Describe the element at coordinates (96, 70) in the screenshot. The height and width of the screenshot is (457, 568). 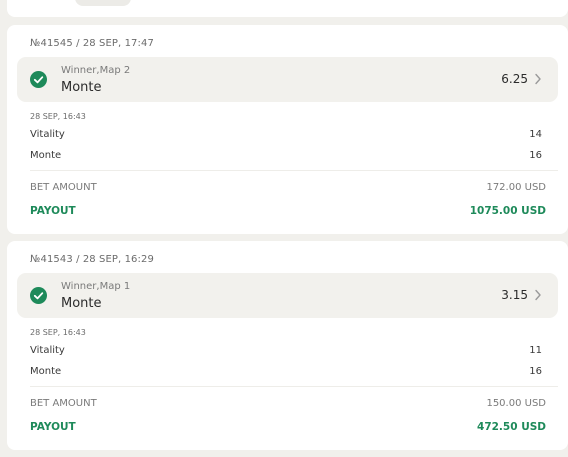
I see `market-name: Winner,Map 2` at that location.